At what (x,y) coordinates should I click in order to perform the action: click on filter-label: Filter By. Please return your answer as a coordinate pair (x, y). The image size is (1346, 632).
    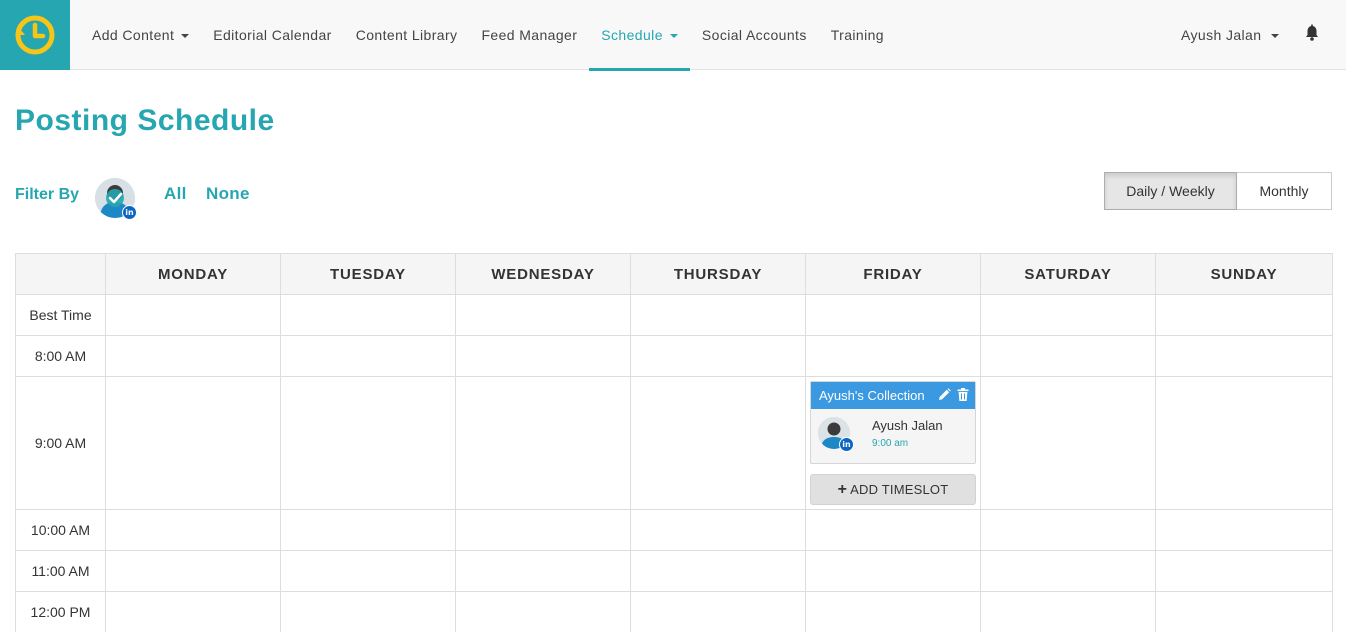
    Looking at the image, I should click on (47, 194).